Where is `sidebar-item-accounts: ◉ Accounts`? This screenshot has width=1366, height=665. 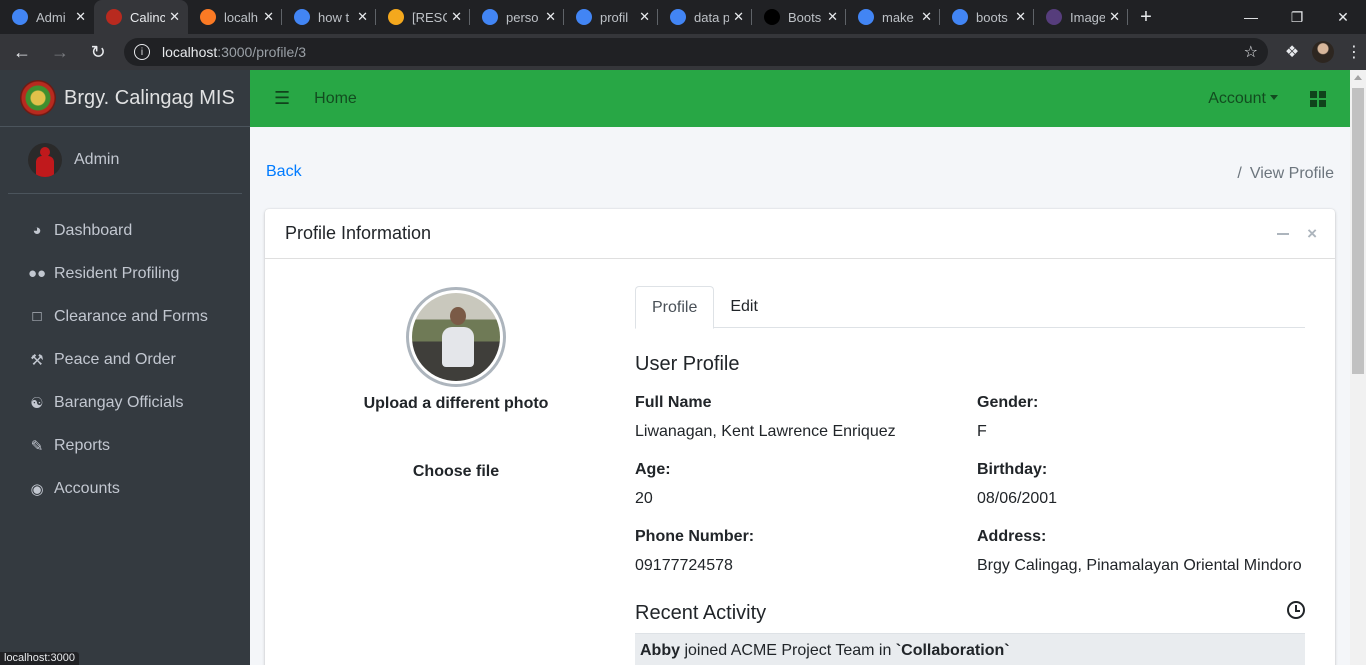
sidebar-item-accounts: ◉ Accounts is located at coordinates (125, 488).